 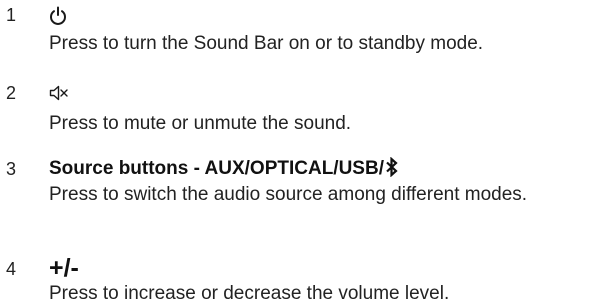 What do you see at coordinates (11, 169) in the screenshot?
I see `item-number: 3` at bounding box center [11, 169].